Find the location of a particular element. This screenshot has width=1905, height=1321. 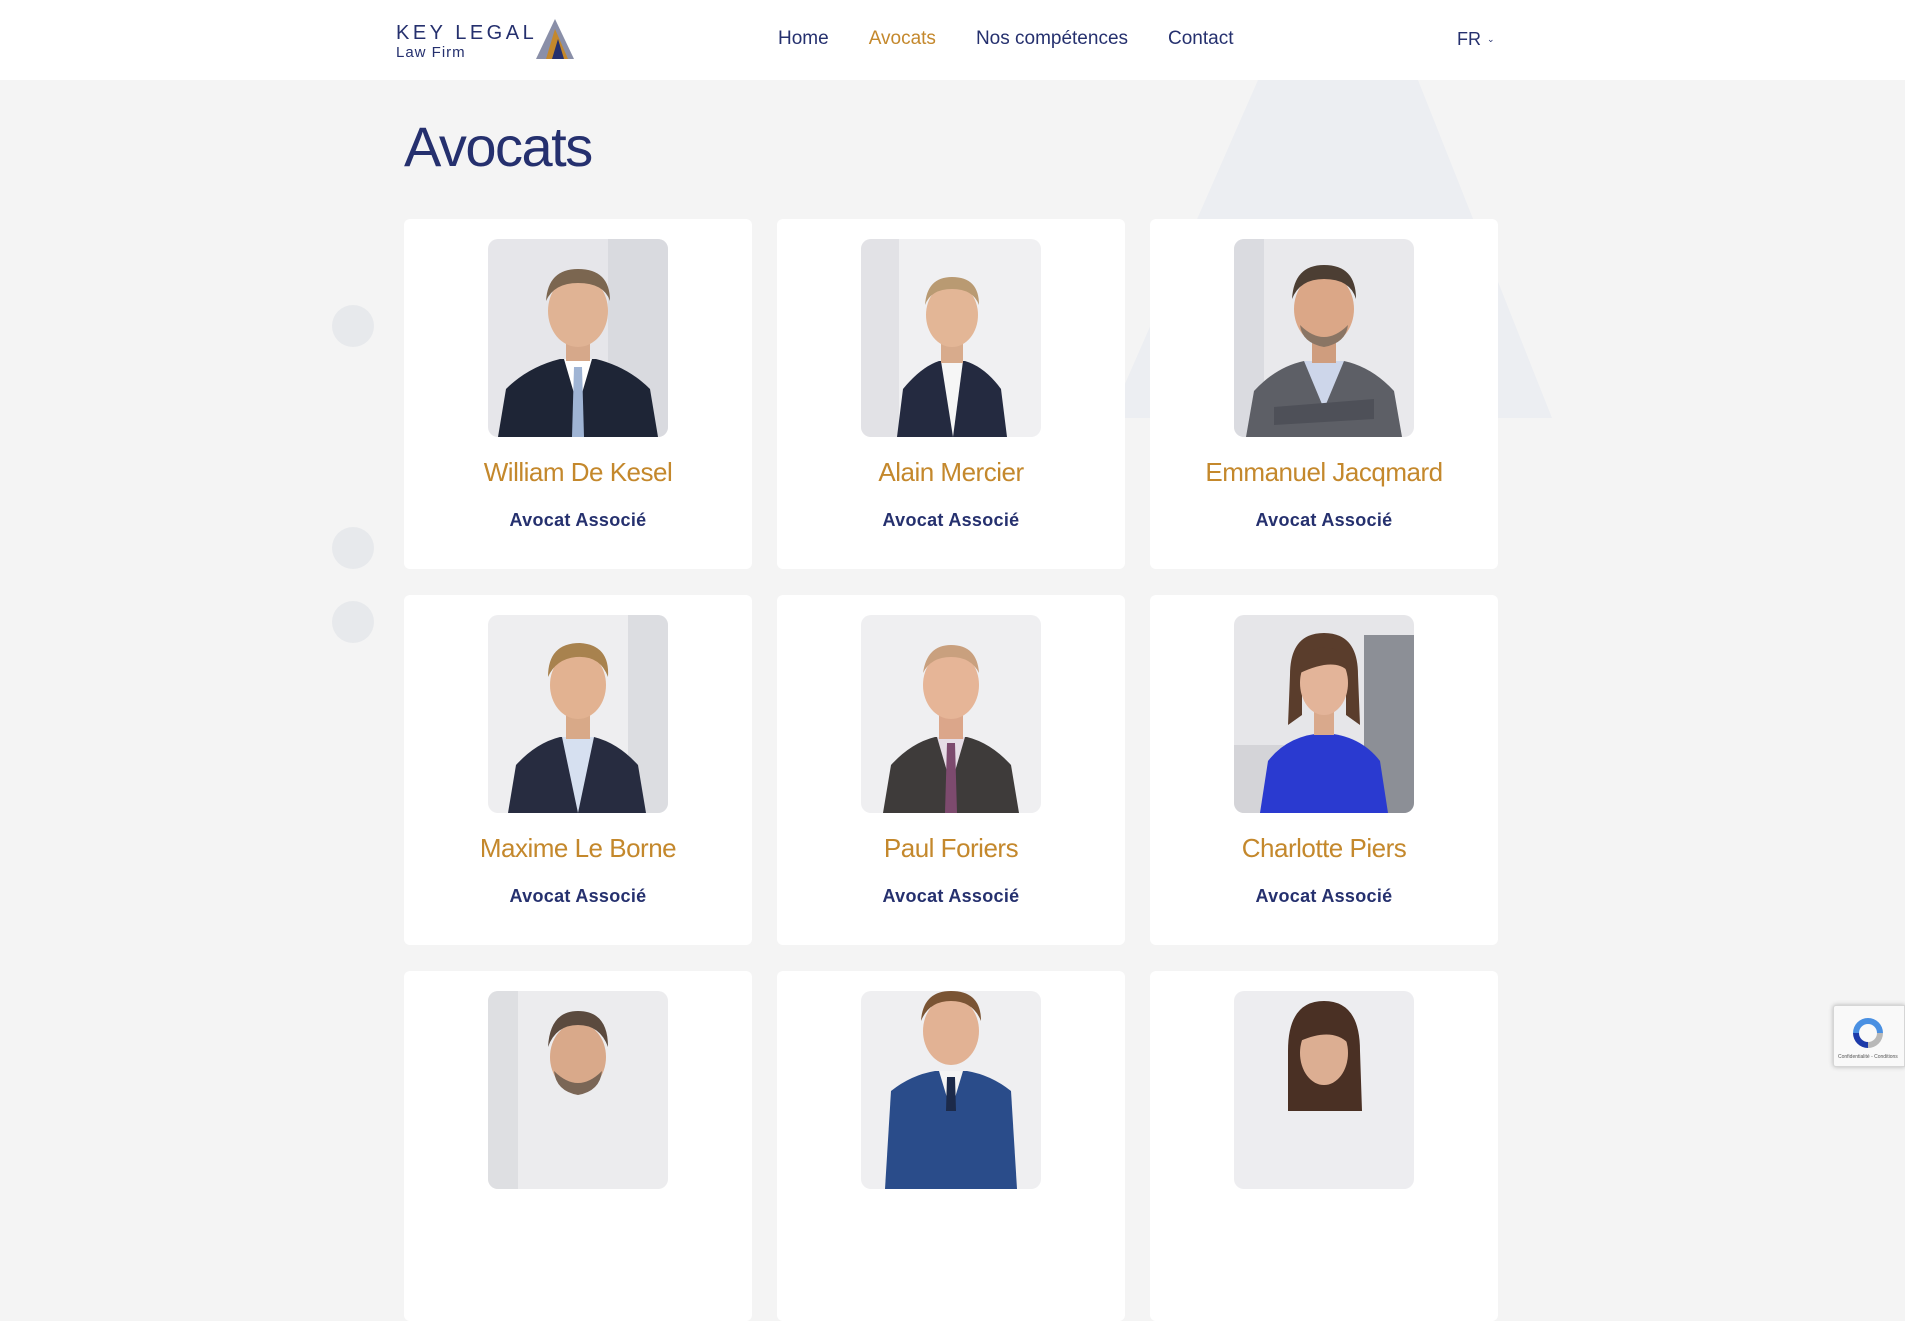

lawyer-name: Emmanuel Jacqmard is located at coordinates (1324, 472).